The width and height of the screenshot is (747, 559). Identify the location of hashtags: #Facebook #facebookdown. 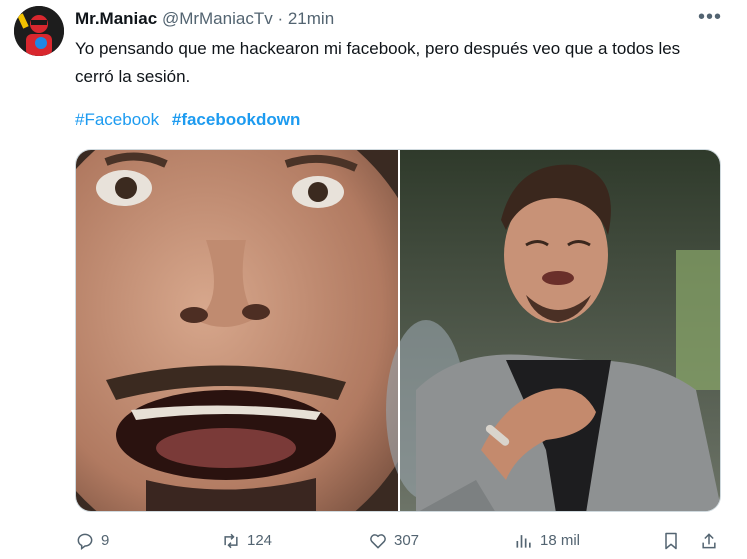
(191, 120).